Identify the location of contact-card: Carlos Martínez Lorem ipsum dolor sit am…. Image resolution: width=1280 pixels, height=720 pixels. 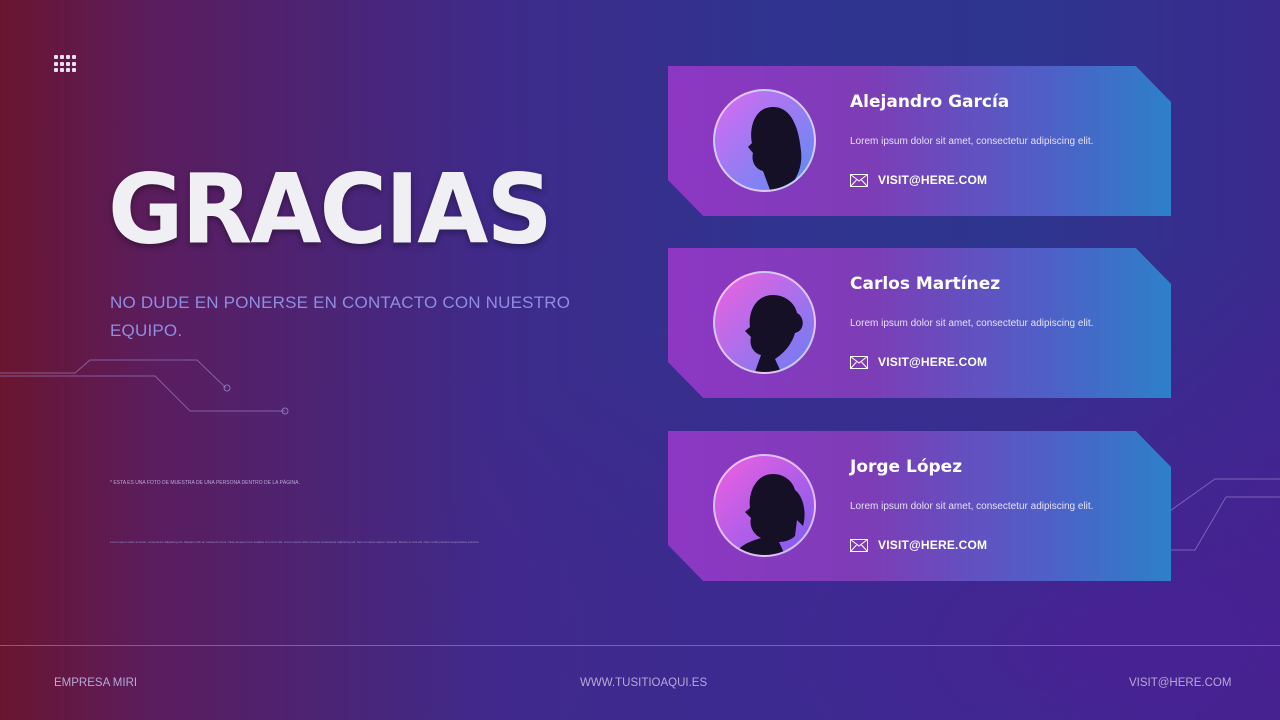
(919, 323).